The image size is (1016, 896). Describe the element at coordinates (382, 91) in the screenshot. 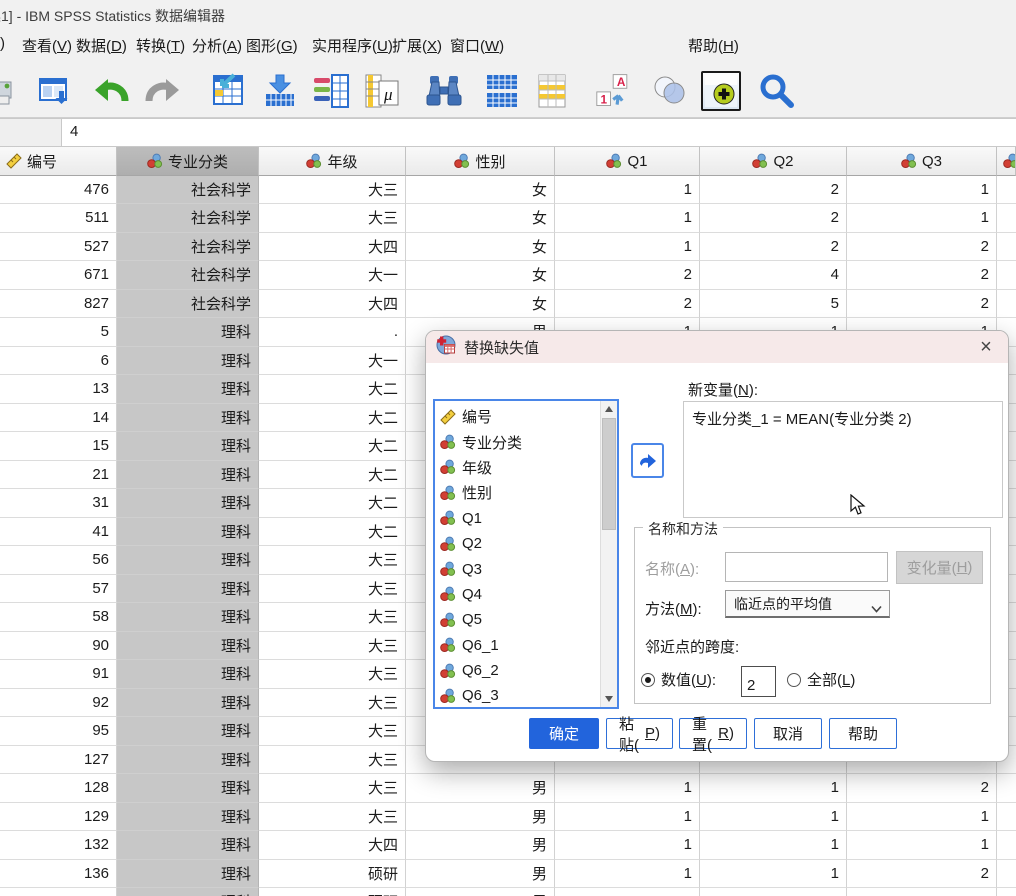

I see `variable-properties-icon: μ` at that location.